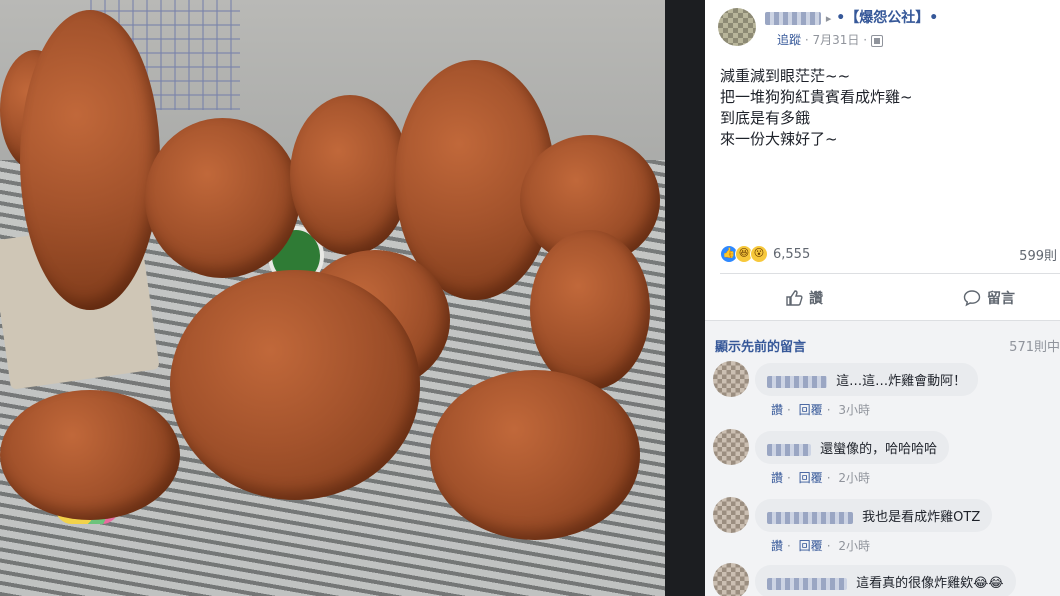 The height and width of the screenshot is (596, 1060). I want to click on post-date: 7月31日, so click(835, 40).